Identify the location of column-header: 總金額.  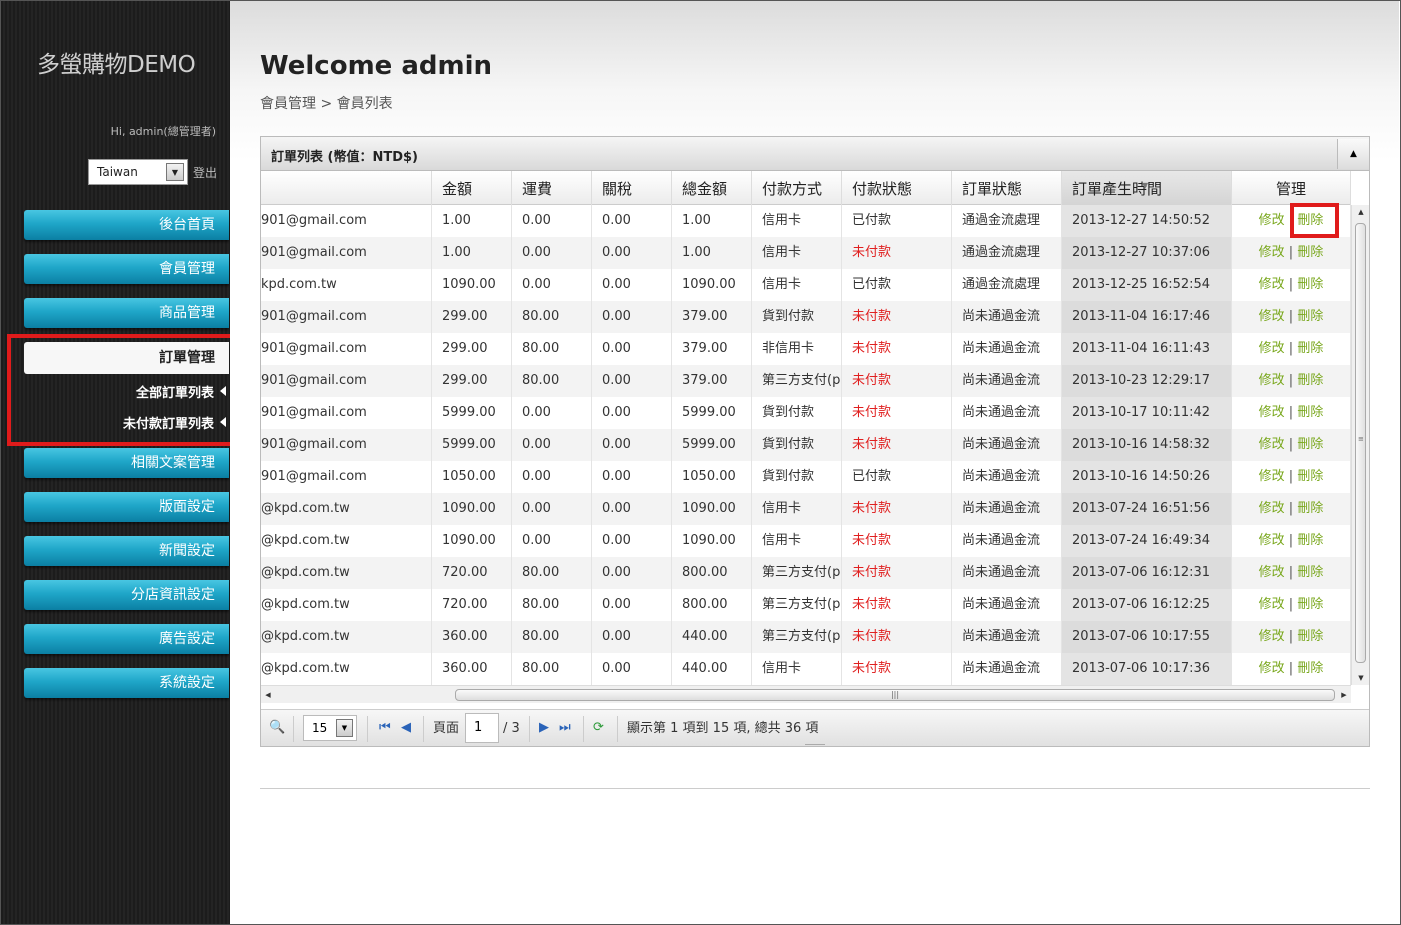
(712, 188).